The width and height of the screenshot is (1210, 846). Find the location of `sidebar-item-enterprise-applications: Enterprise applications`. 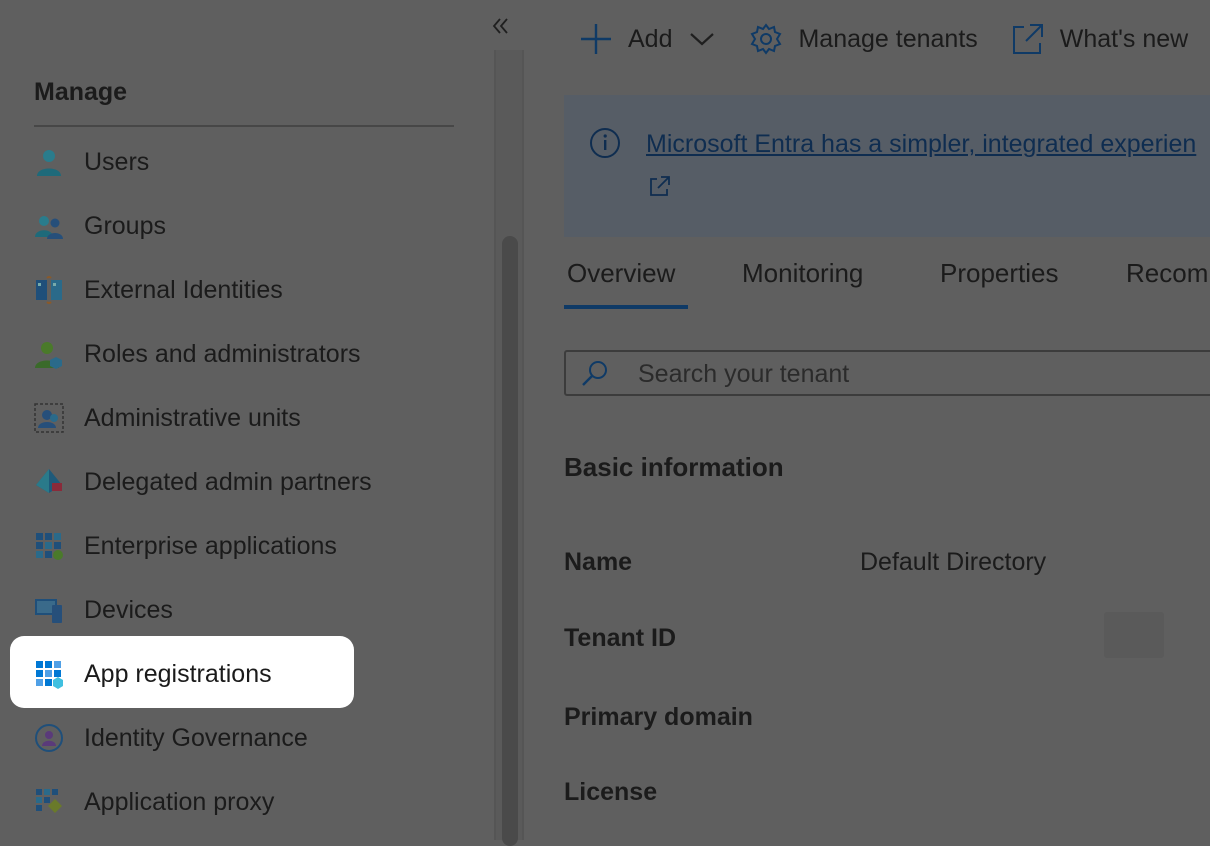

sidebar-item-enterprise-applications: Enterprise applications is located at coordinates (247, 546).